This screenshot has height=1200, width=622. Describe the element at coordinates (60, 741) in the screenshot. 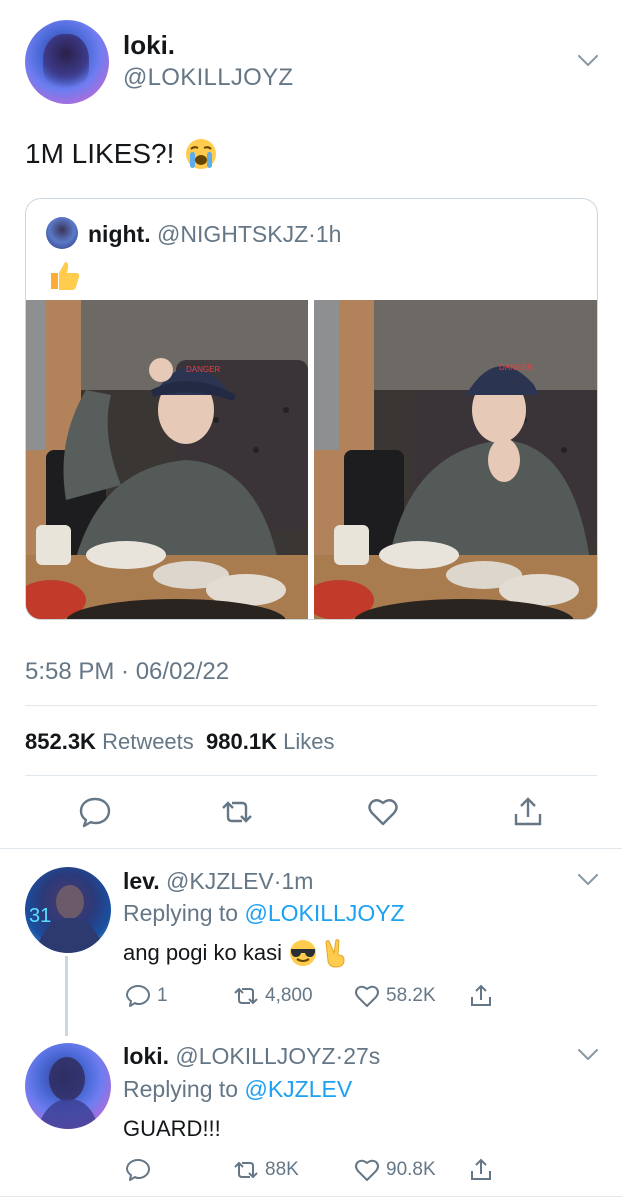

I see `retweets-count: 852.3K` at that location.